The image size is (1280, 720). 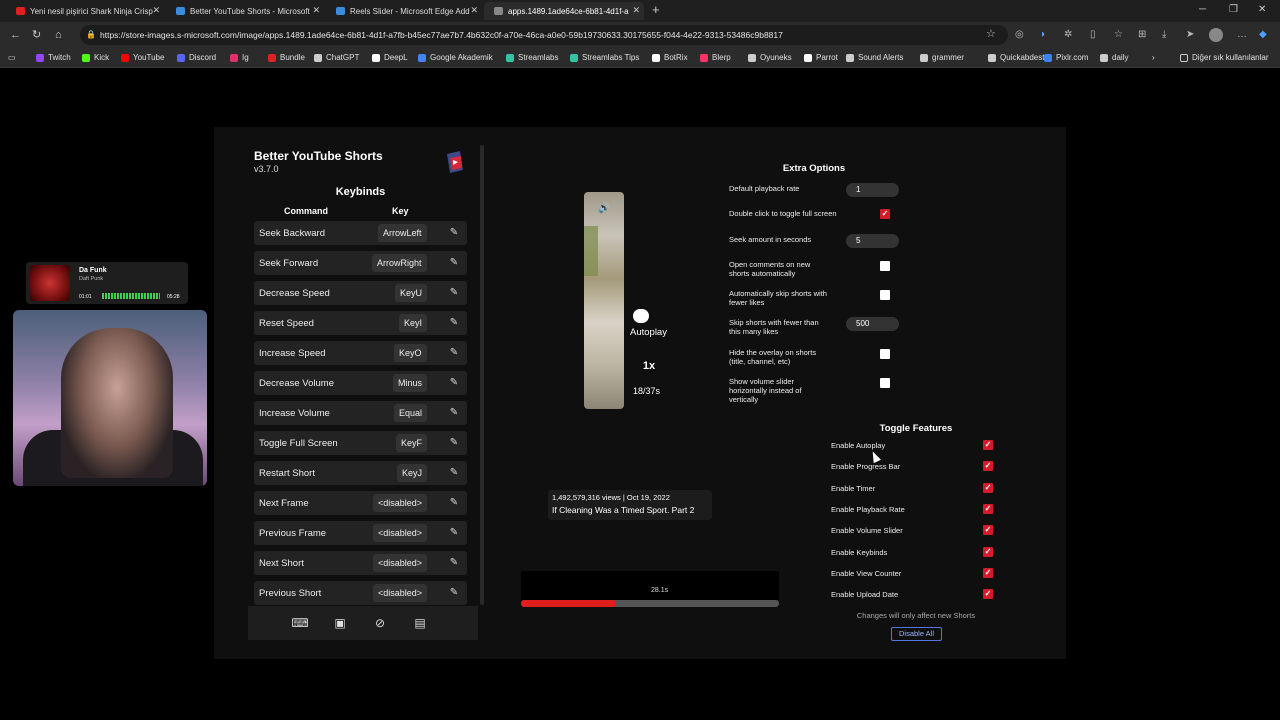 I want to click on keybind-key: KeyI, so click(x=413, y=323).